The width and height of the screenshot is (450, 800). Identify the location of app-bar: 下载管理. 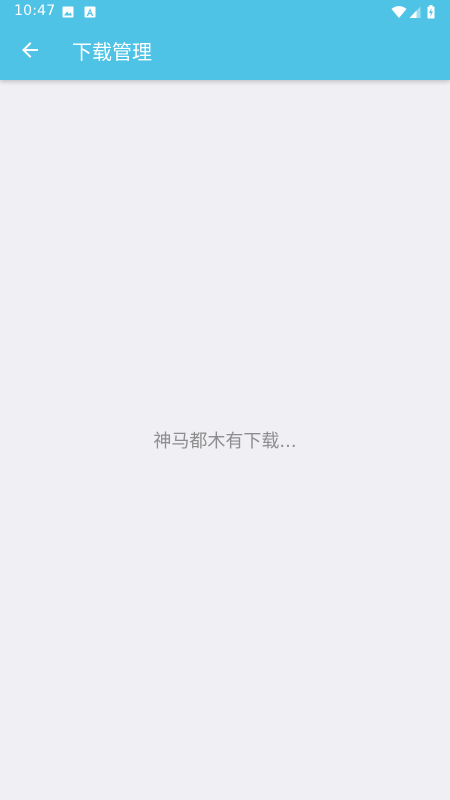
(225, 52).